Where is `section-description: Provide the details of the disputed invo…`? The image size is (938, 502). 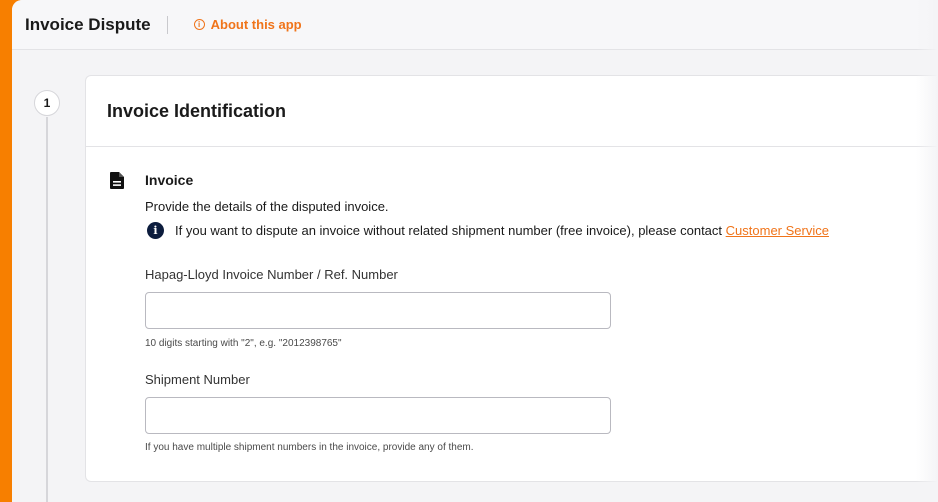 section-description: Provide the details of the disputed invo… is located at coordinates (267, 206).